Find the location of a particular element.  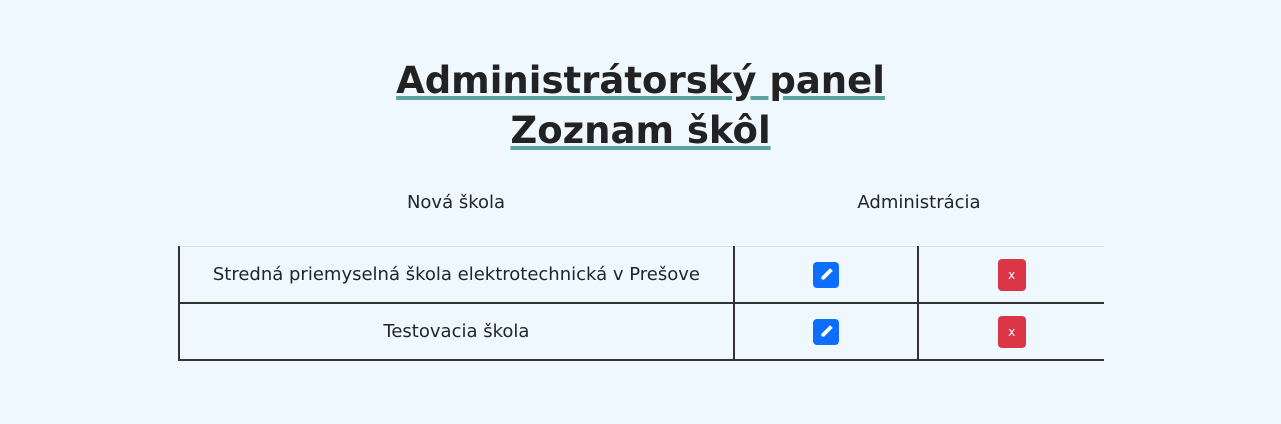

new-school-link: Nová škola is located at coordinates (456, 202).